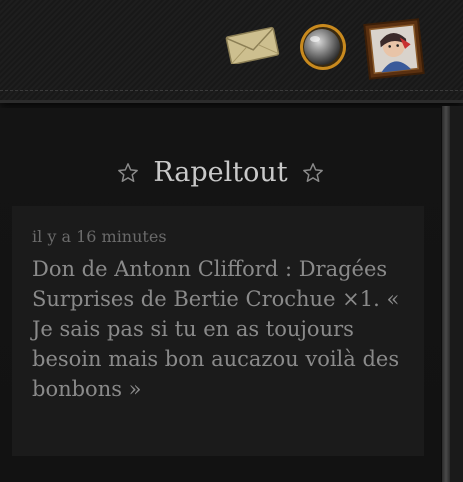 This screenshot has width=463, height=482. What do you see at coordinates (231, 90) in the screenshot?
I see `leather-stitch` at bounding box center [231, 90].